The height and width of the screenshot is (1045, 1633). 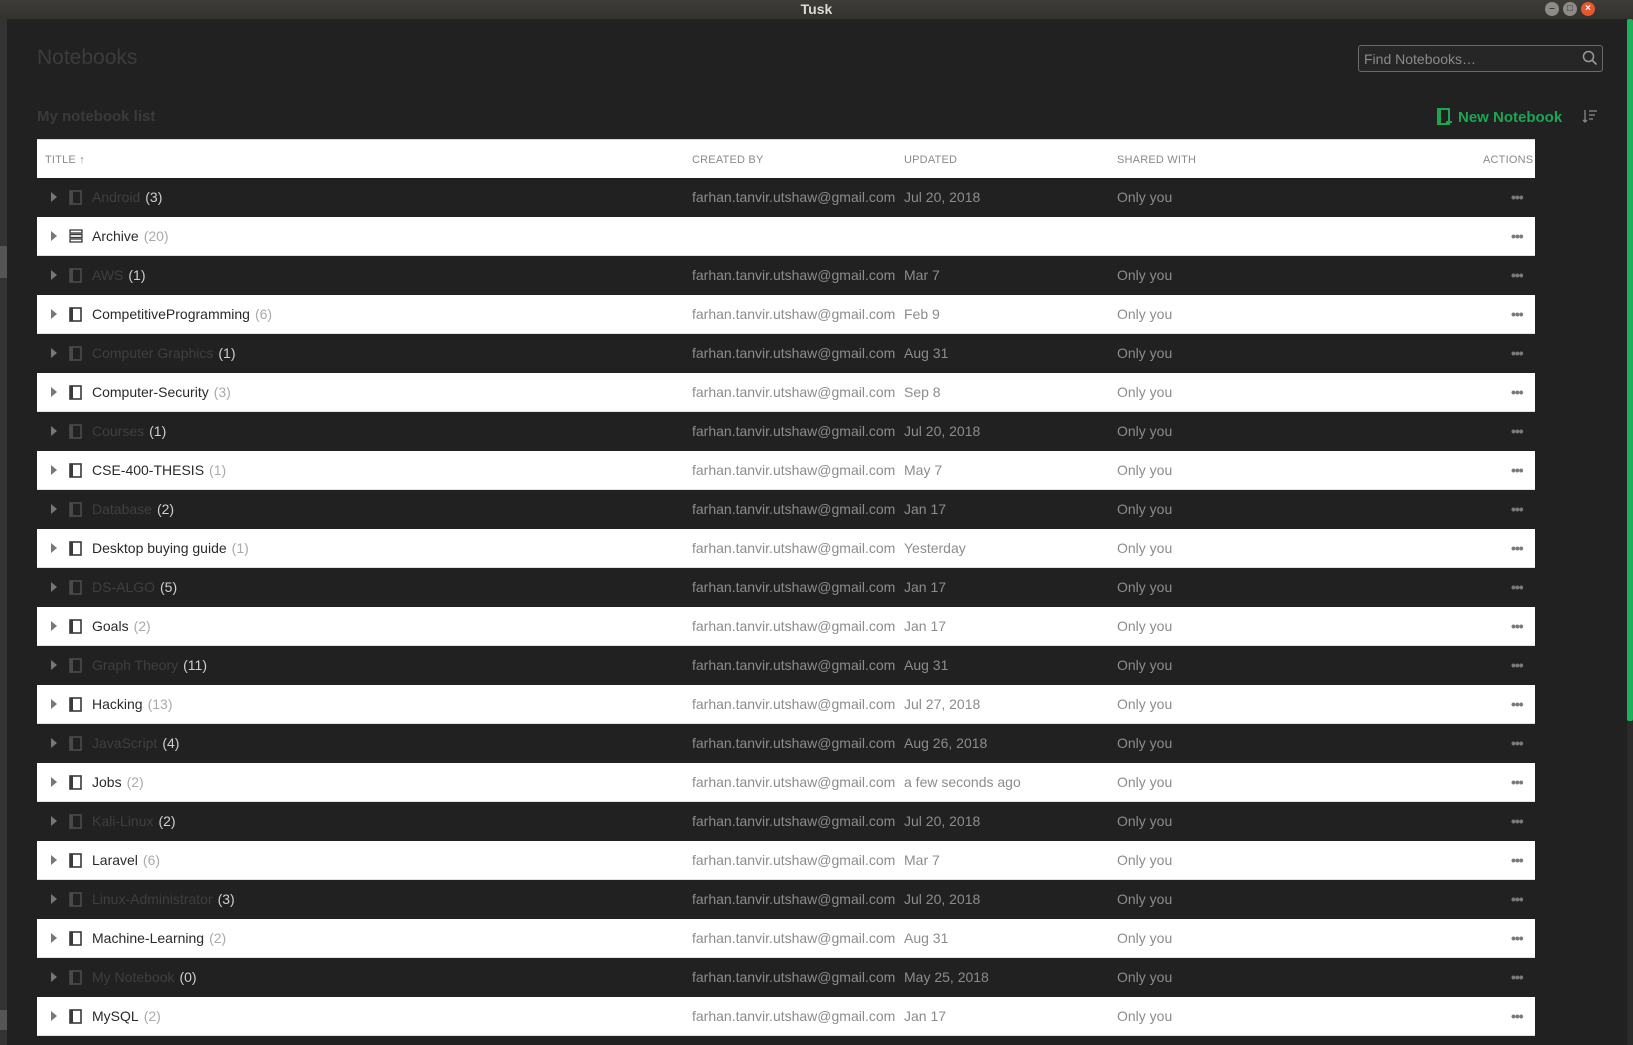 I want to click on notebook-title: Desktop buying guide (1), so click(x=170, y=548).